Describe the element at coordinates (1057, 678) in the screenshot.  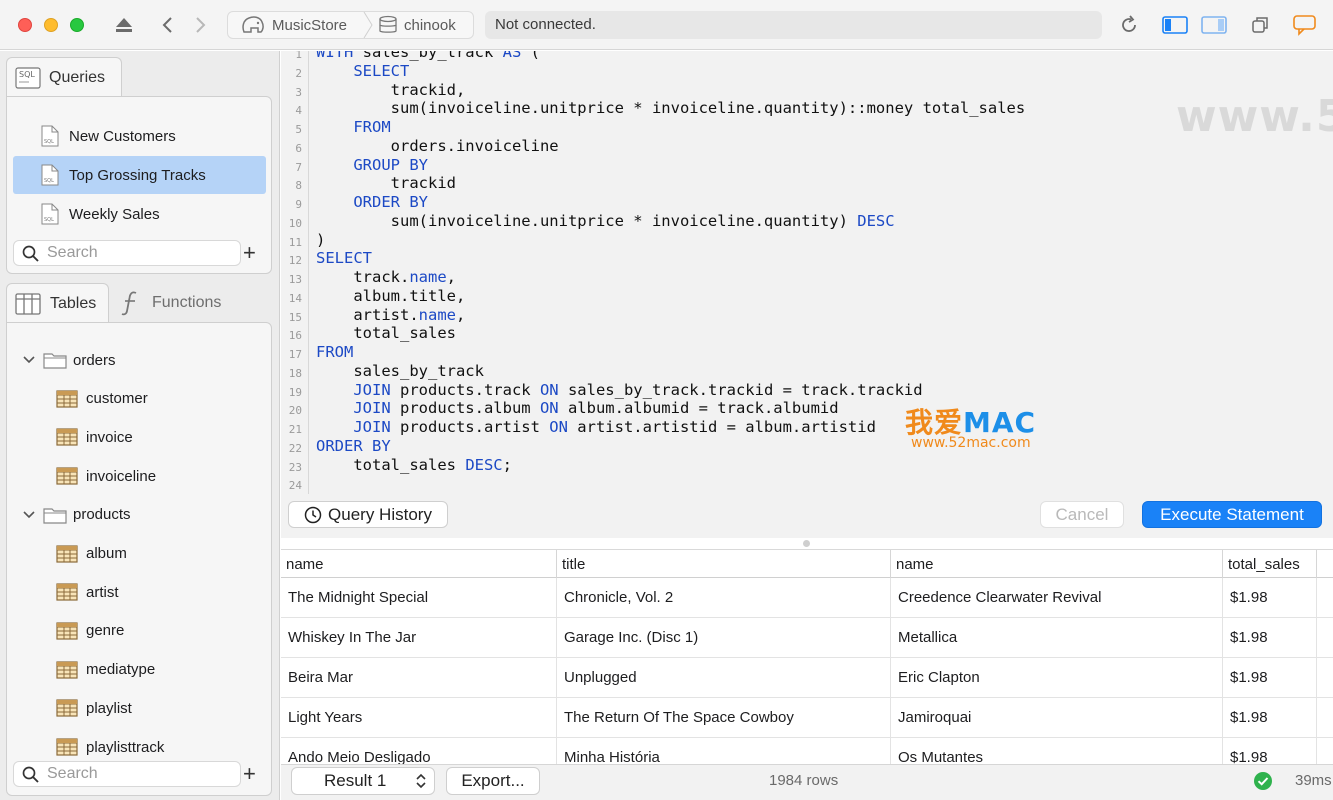
I see `table-cell: Eric Clapton` at that location.